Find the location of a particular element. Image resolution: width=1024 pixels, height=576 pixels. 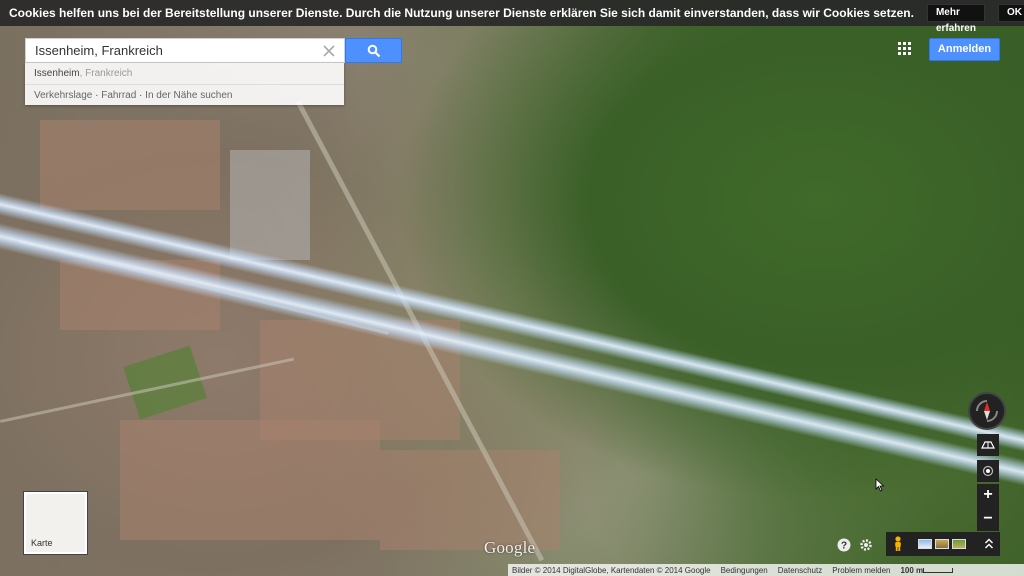

zoom-control: + − is located at coordinates (988, 507).